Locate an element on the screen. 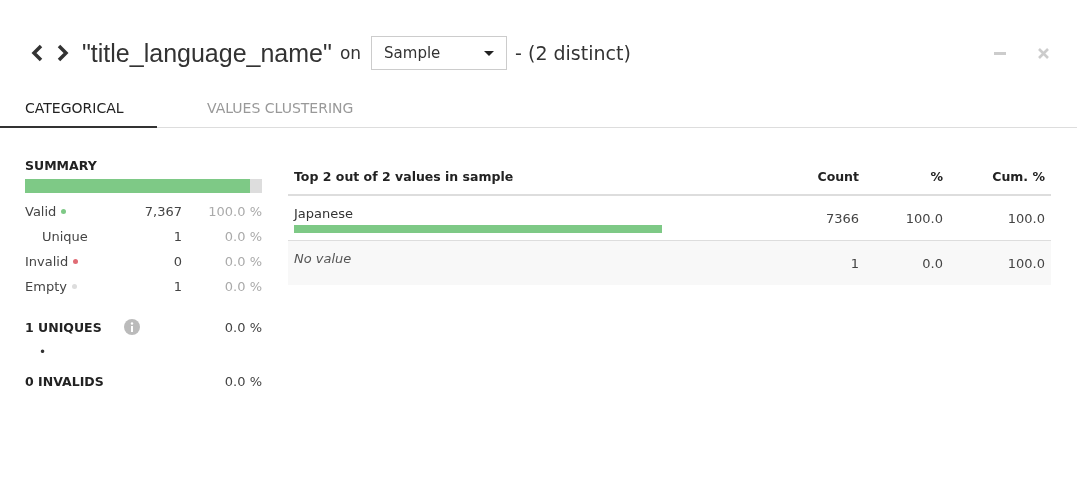 This screenshot has width=1077, height=504. stat-count: 0 is located at coordinates (177, 261).